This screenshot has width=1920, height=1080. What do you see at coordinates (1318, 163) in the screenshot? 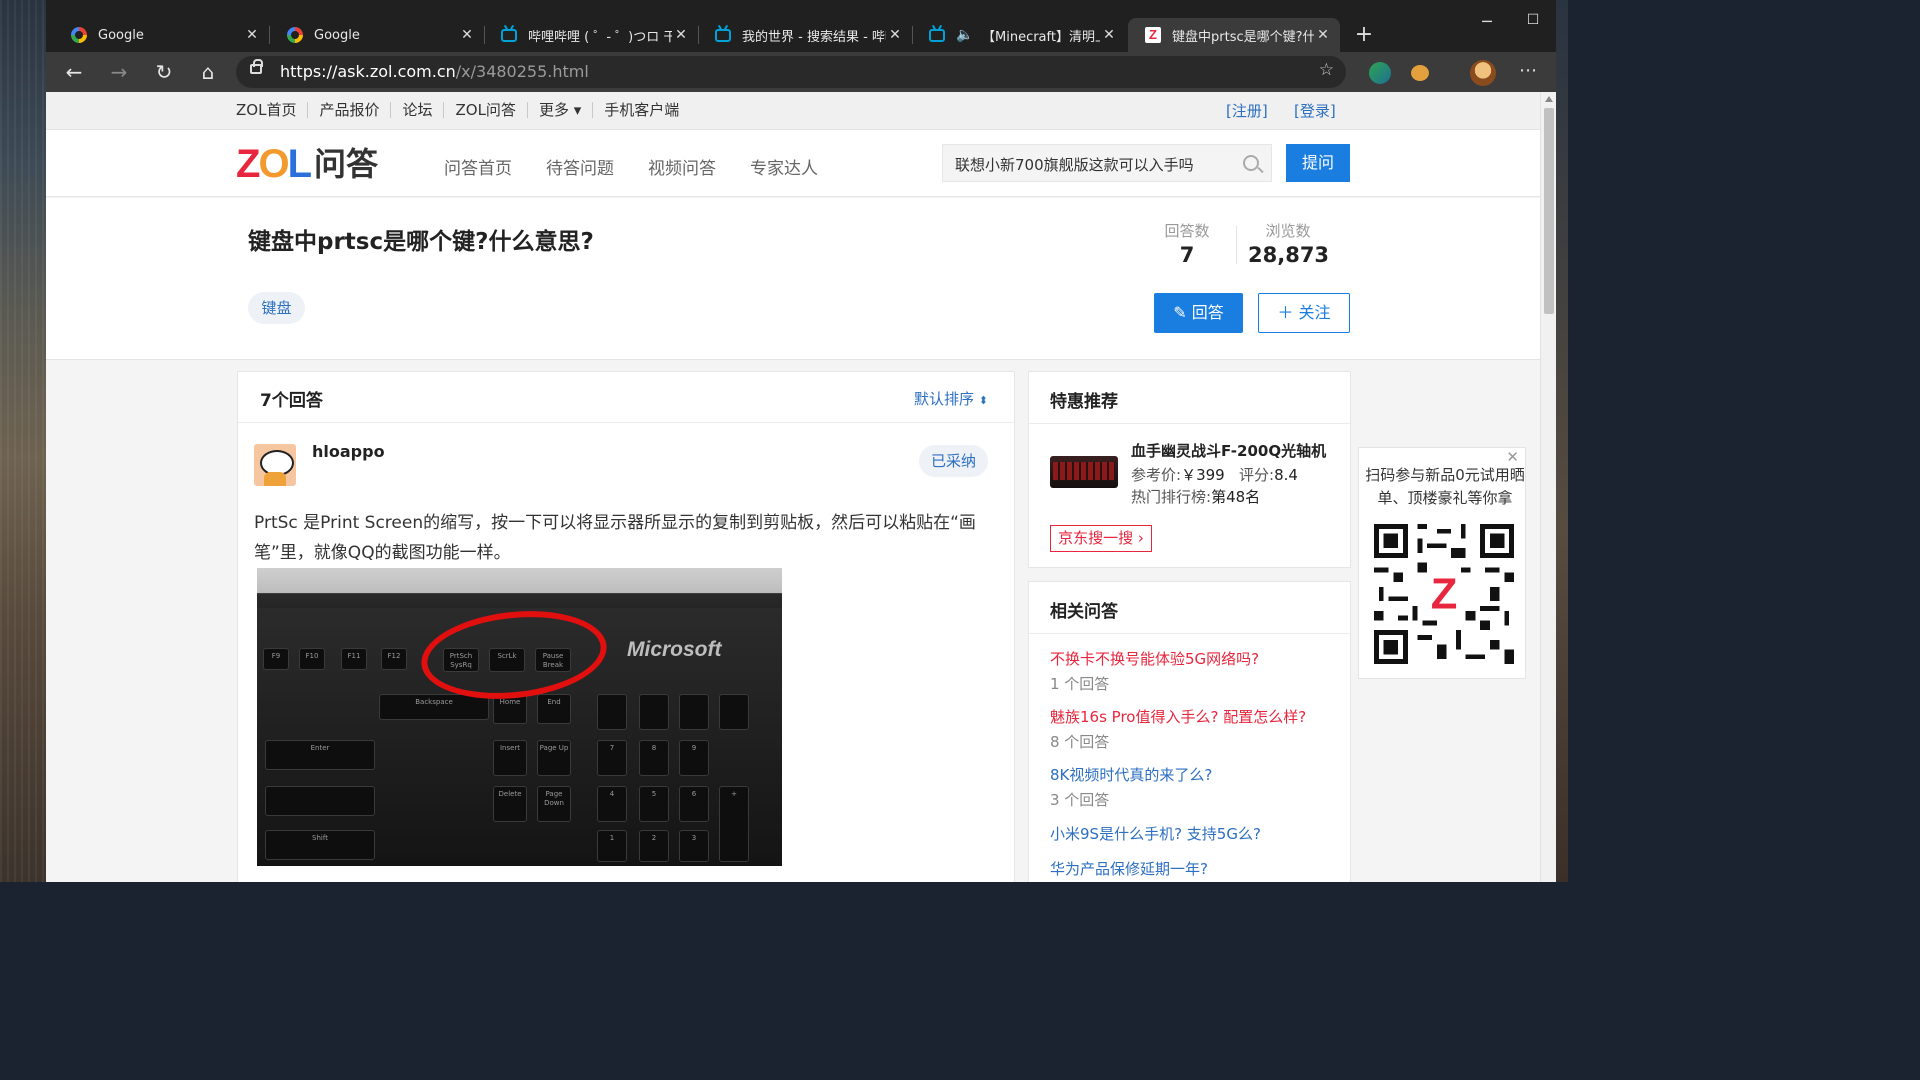
I see `ask-button: 提问` at bounding box center [1318, 163].